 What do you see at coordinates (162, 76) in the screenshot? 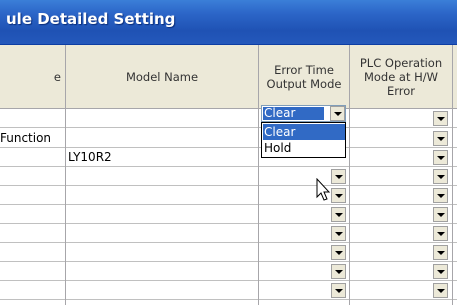
I see `header-model-name: Model Name` at bounding box center [162, 76].